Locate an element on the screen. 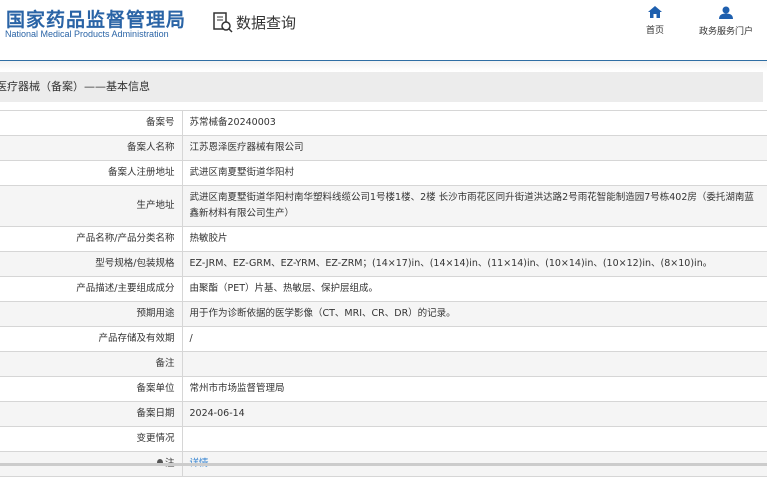  table-row: 产品描述/主要组成成分 由聚酯（PET）片基、热敏层、保护层组成。 is located at coordinates (383, 289).